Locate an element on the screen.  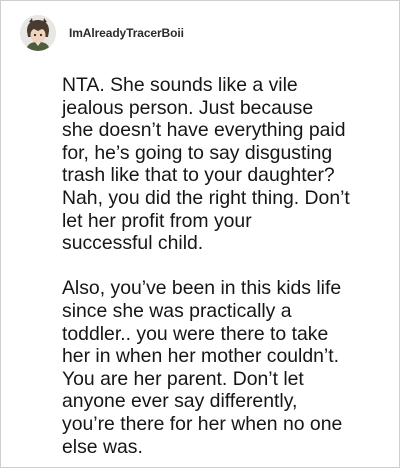
anime-character-icon is located at coordinates (38, 33).